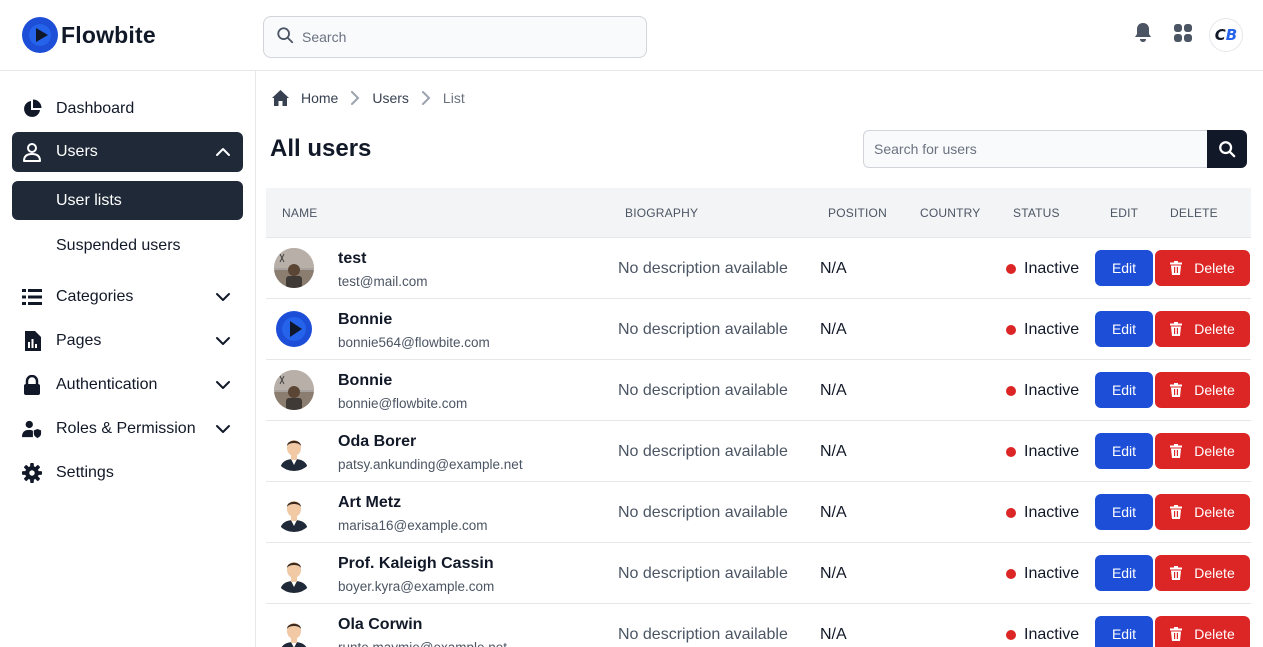  What do you see at coordinates (32, 385) in the screenshot?
I see `lock-icon` at bounding box center [32, 385].